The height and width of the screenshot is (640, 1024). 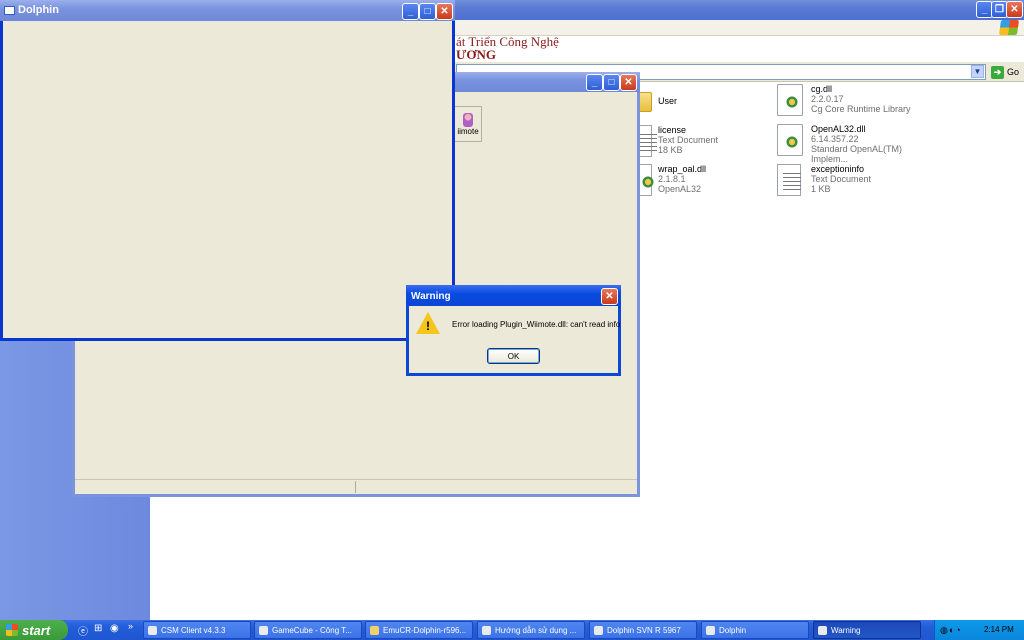 I want to click on file-name: license, so click(x=672, y=130).